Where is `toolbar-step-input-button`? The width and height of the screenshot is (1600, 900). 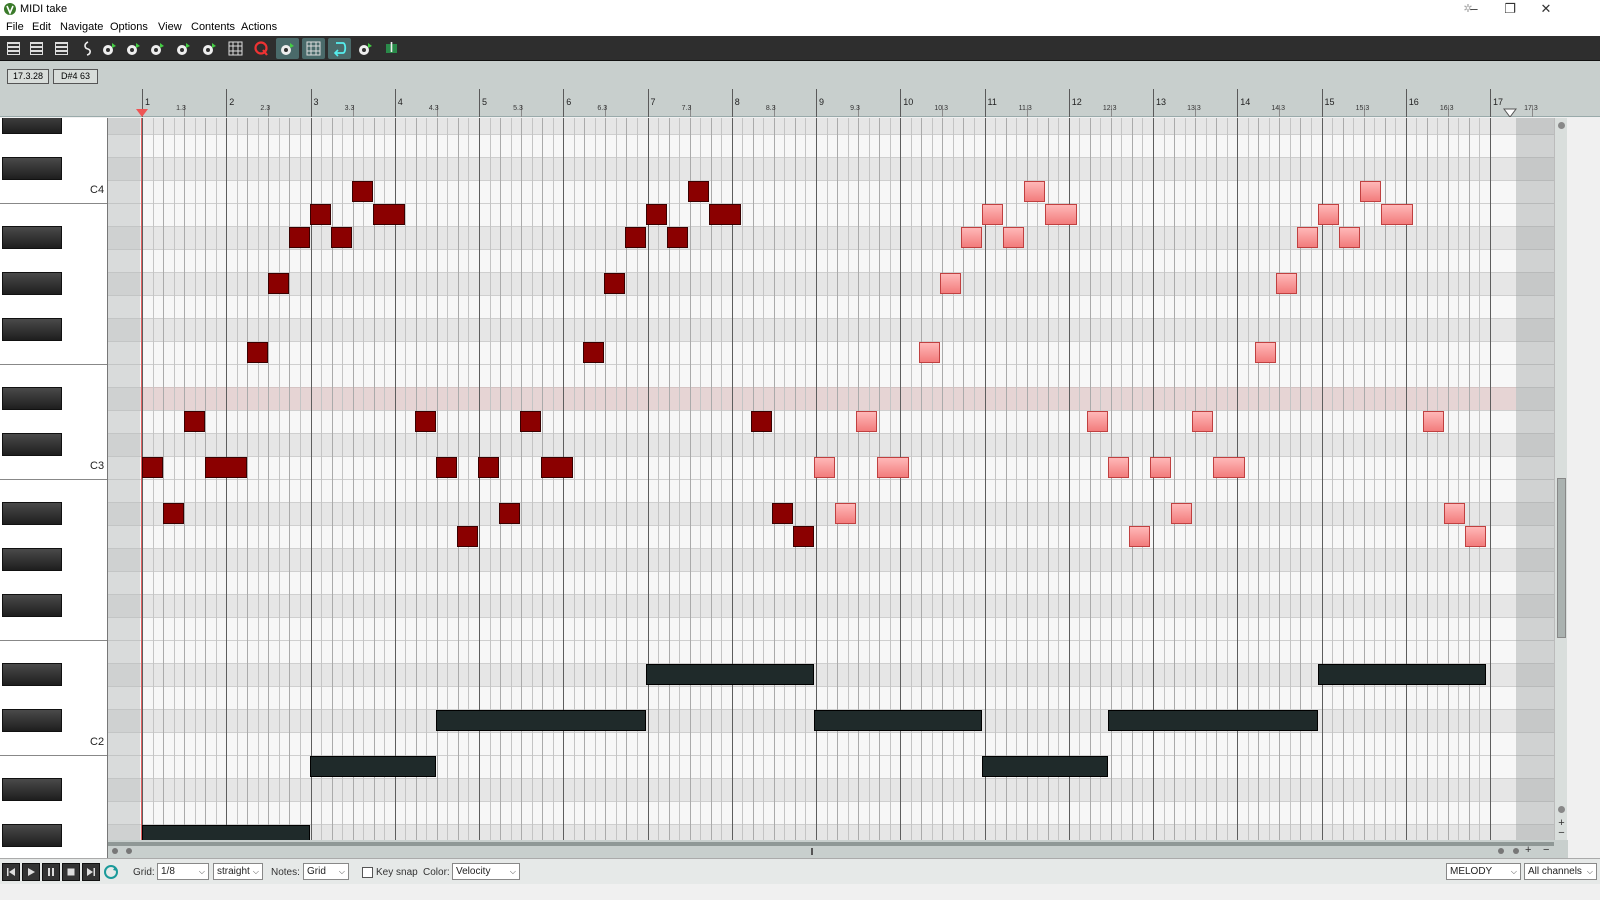
toolbar-step-input-button is located at coordinates (183, 48).